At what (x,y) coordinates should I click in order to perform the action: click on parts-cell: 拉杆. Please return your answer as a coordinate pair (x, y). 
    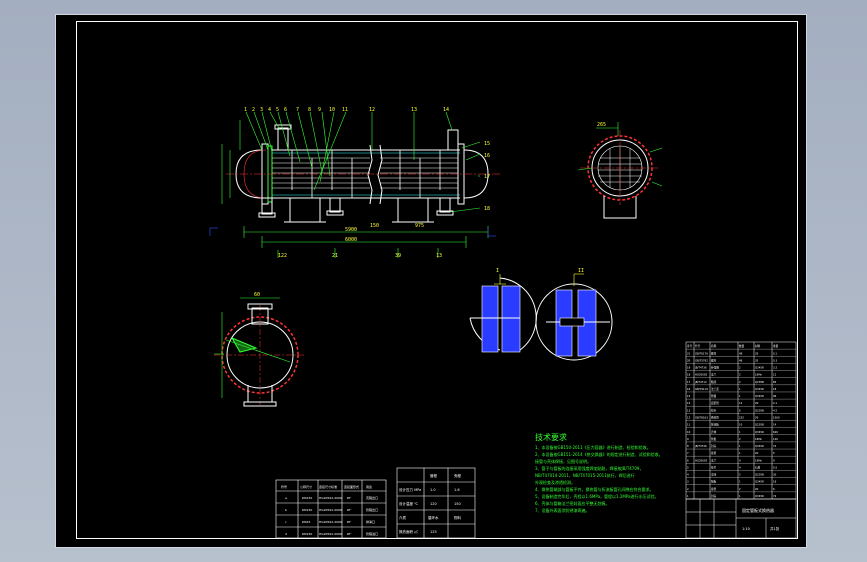
    Looking at the image, I should click on (714, 410).